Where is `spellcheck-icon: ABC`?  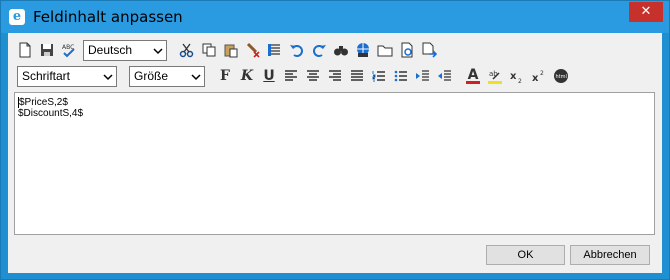 spellcheck-icon: ABC is located at coordinates (69, 50).